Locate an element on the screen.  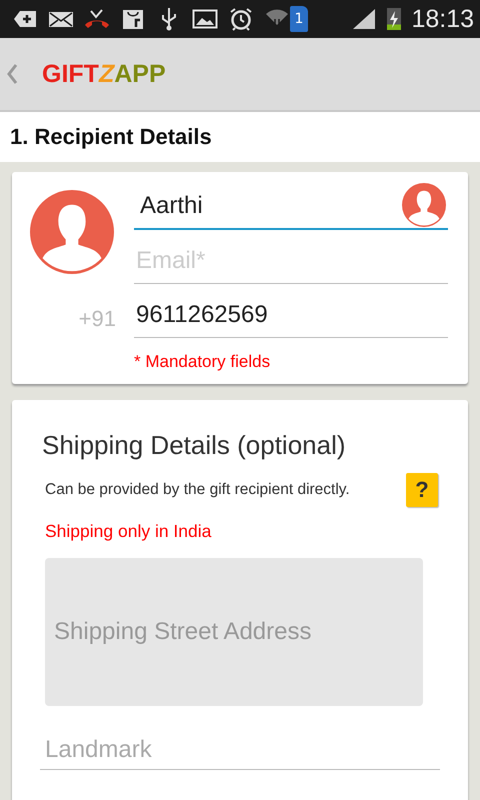
signal-icon is located at coordinates (364, 19).